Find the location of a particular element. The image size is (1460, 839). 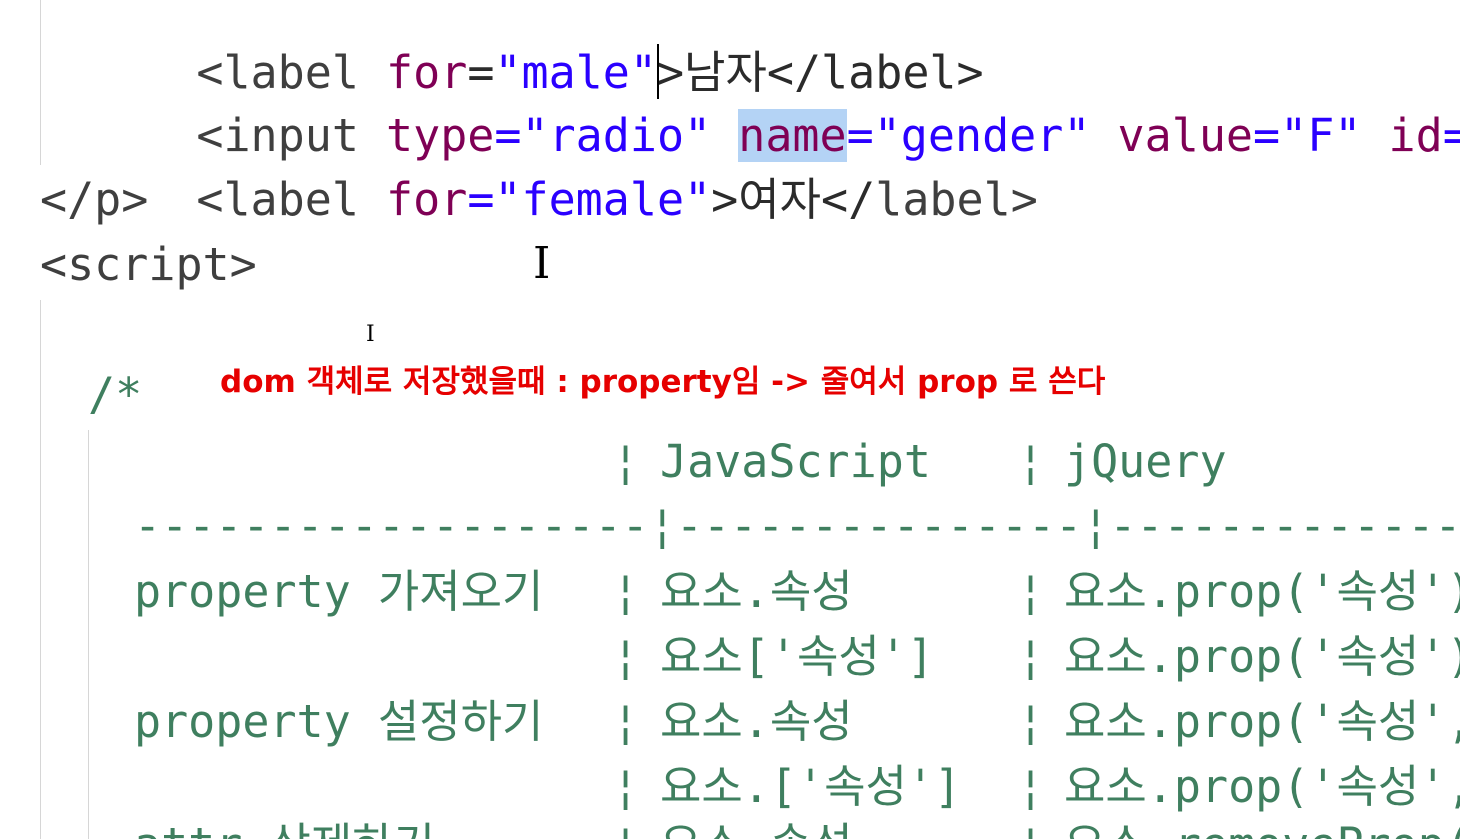

text-caret is located at coordinates (658, 71).